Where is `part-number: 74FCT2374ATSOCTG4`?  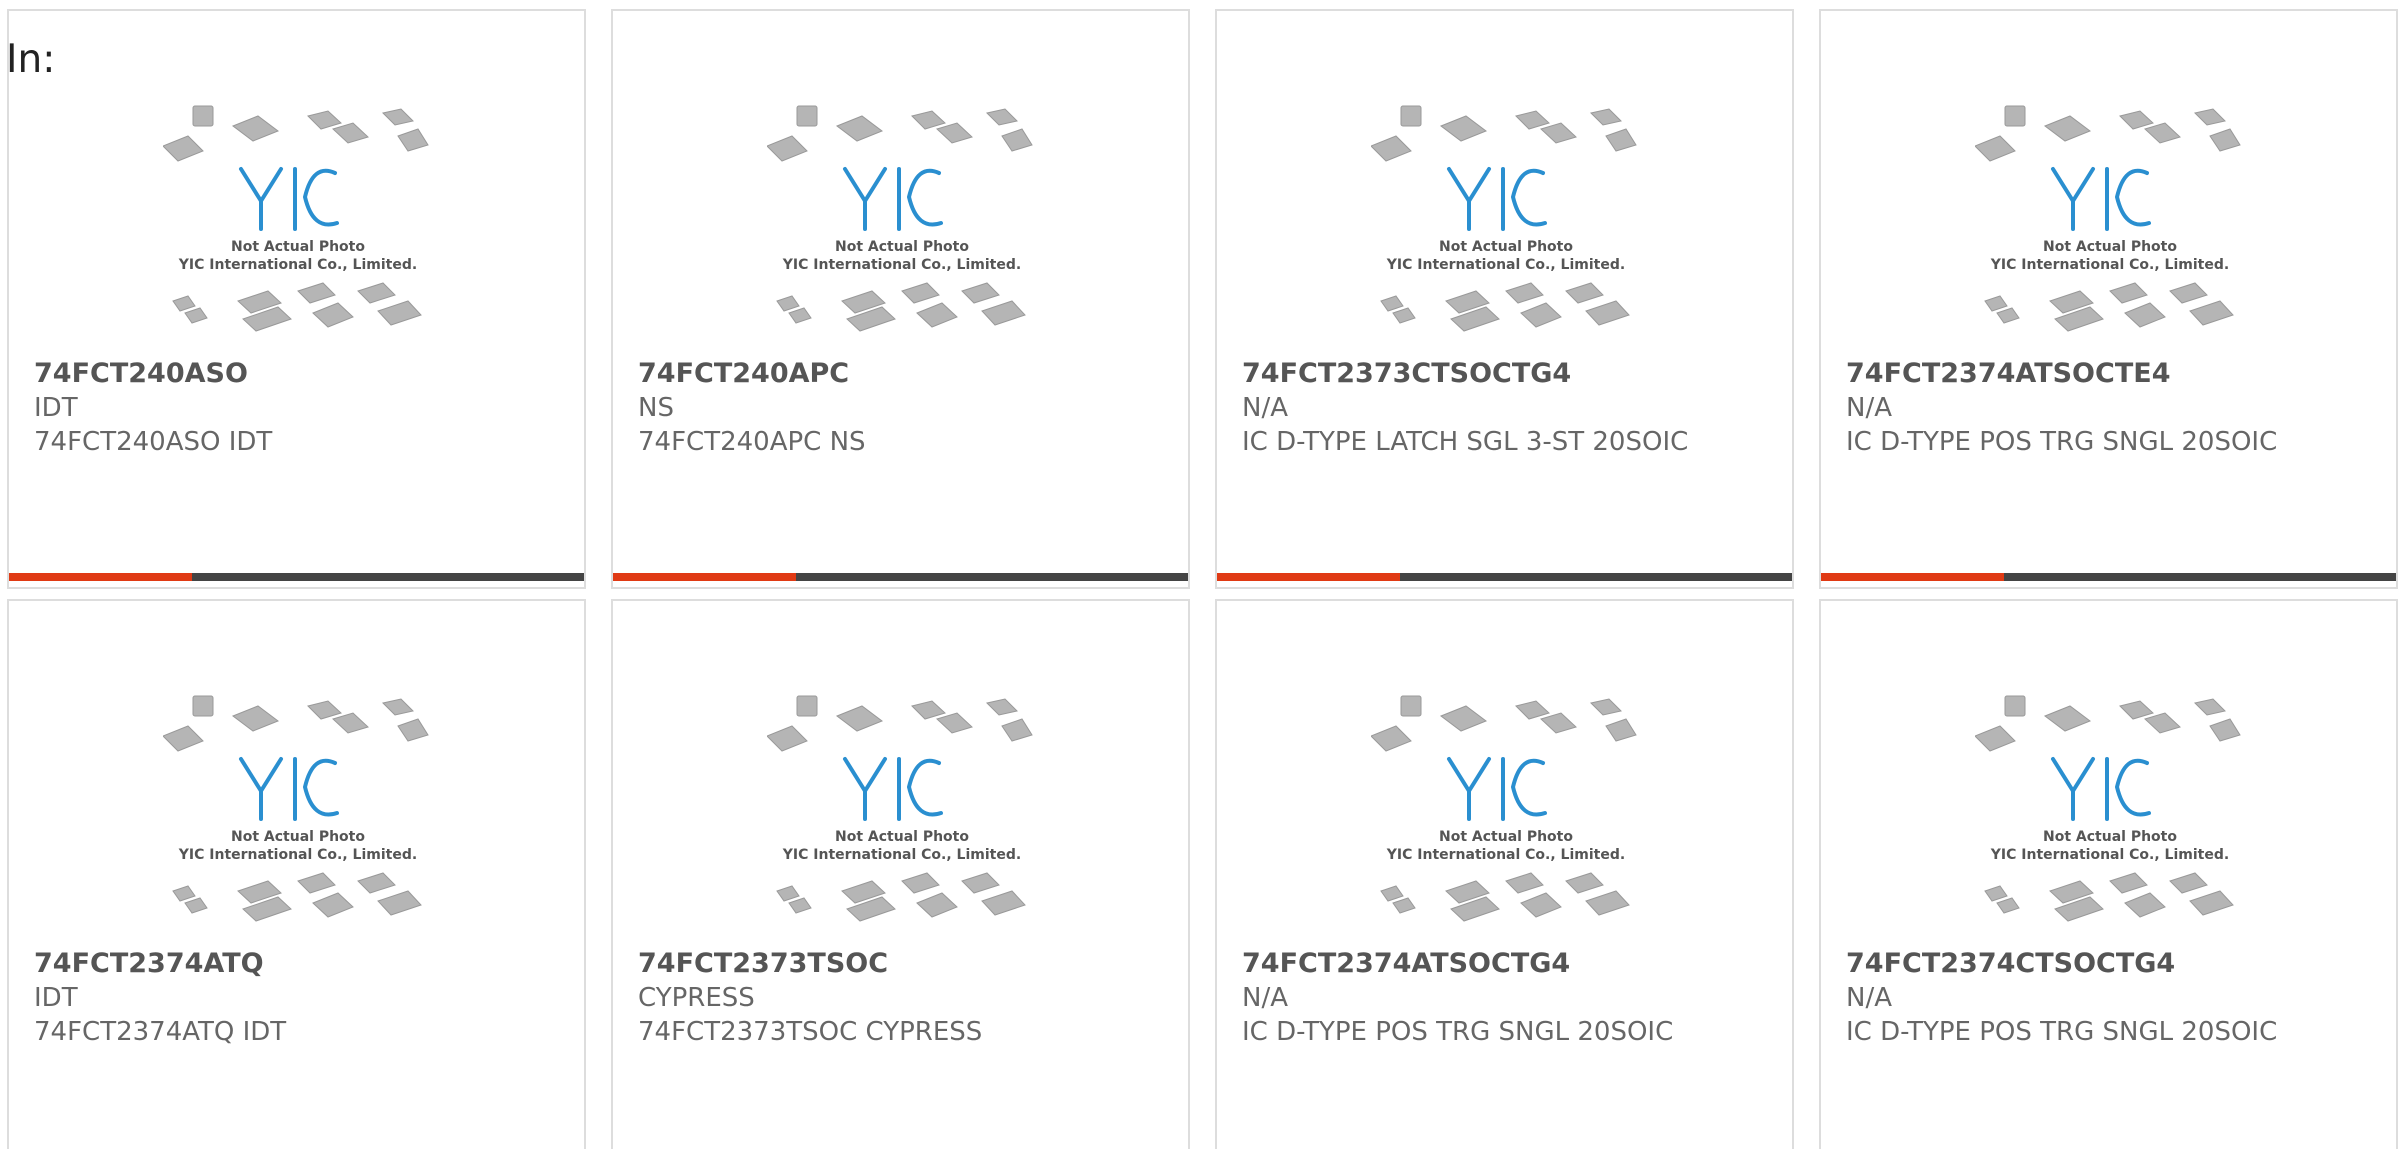
part-number: 74FCT2374ATSOCTG4 is located at coordinates (1406, 964).